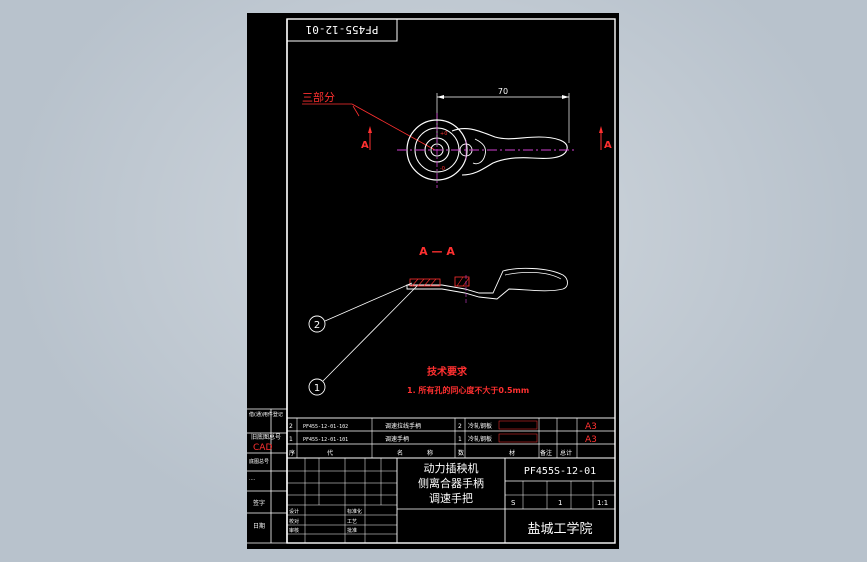 The image size is (867, 562). Describe the element at coordinates (460, 426) in the screenshot. I see `bom-row2-qty: 2` at that location.